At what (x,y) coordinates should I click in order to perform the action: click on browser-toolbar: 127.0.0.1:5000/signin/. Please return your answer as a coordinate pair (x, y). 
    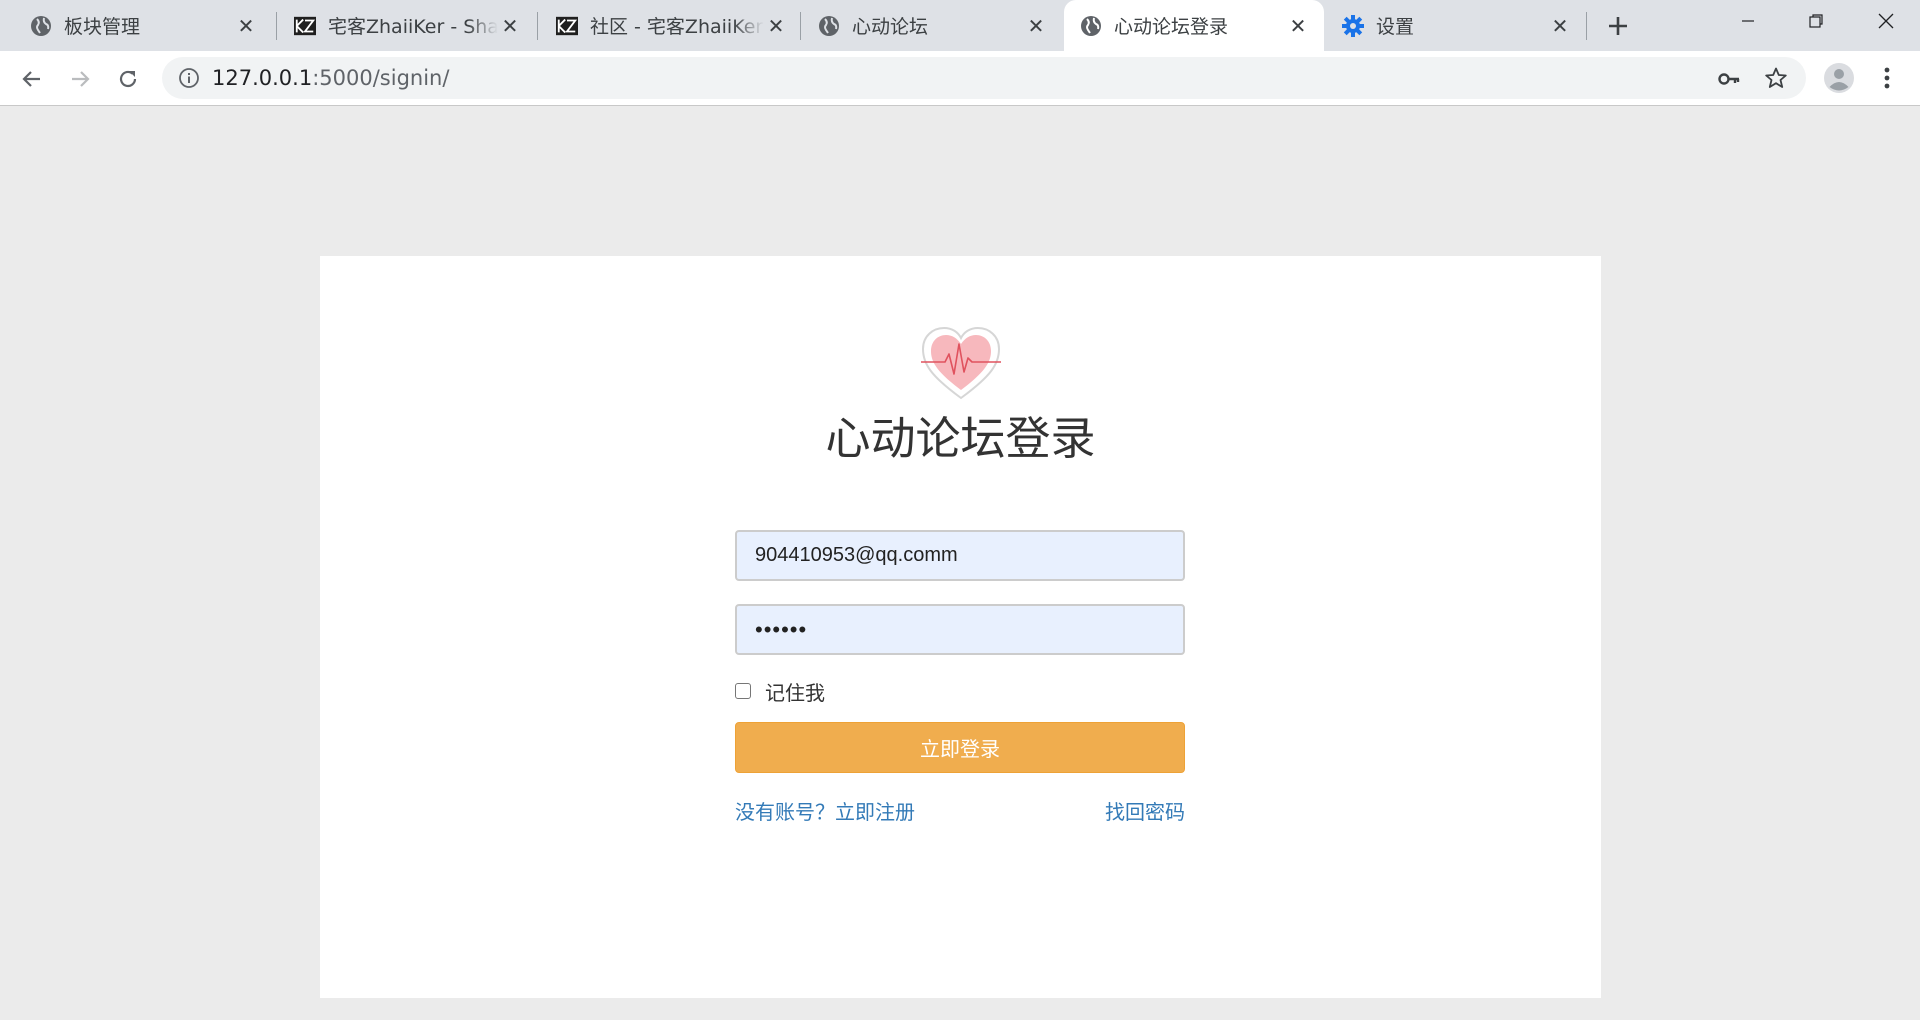
    Looking at the image, I should click on (960, 78).